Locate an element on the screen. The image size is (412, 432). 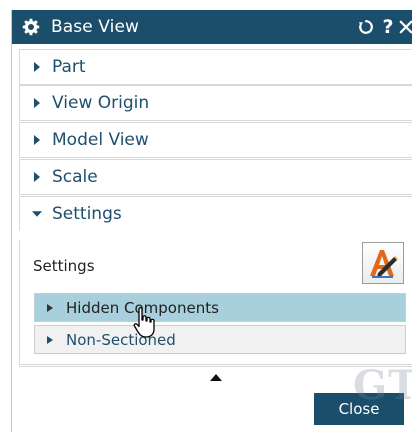
gear-icon is located at coordinates (31, 27).